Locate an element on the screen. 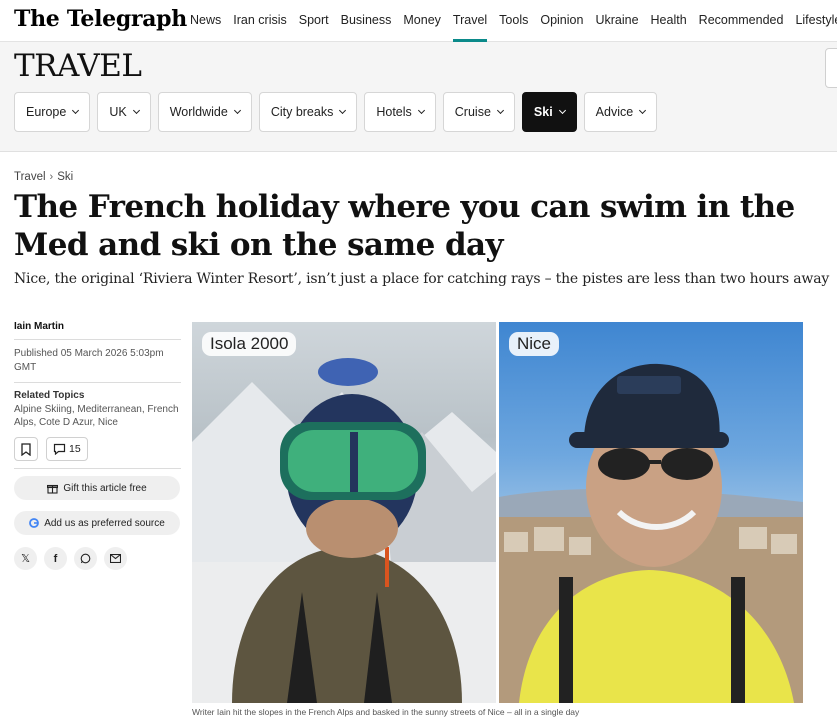 This screenshot has height=726, width=837. google-preferred-source-button: Add us as preferred source is located at coordinates (97, 523).